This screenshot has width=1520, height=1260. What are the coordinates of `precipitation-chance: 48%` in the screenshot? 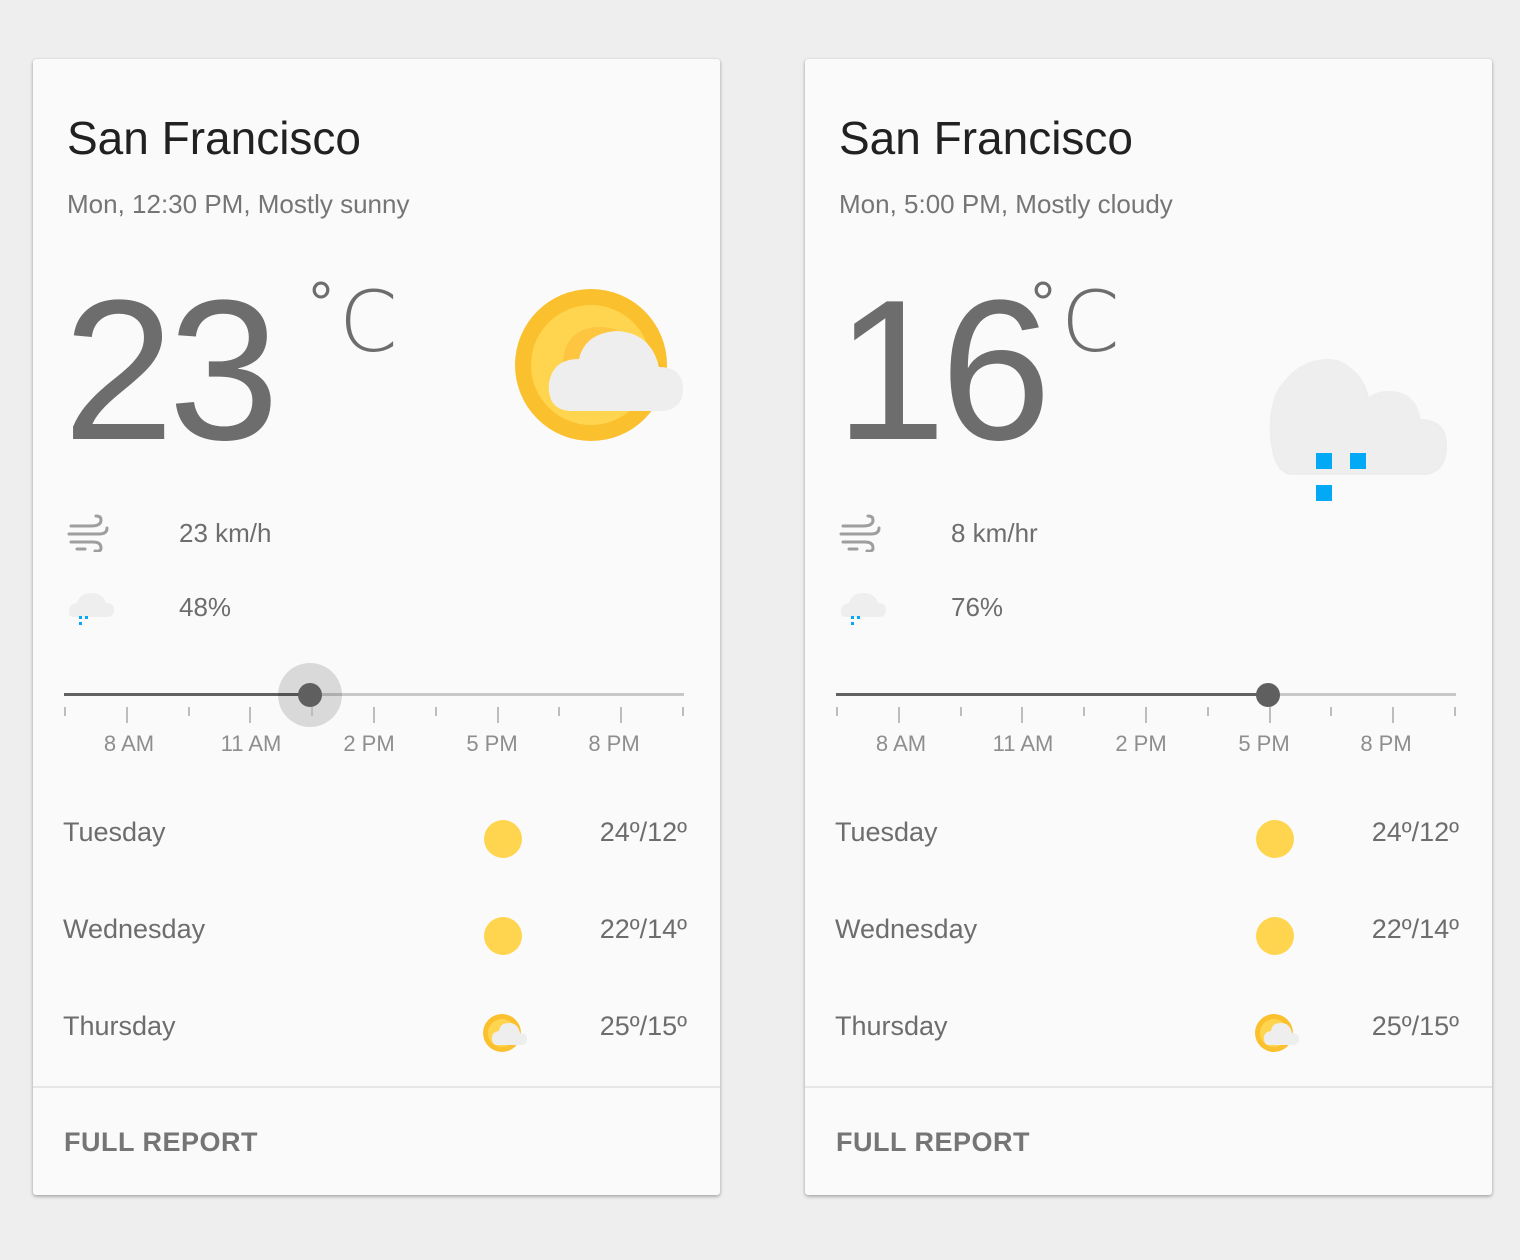 It's located at (205, 606).